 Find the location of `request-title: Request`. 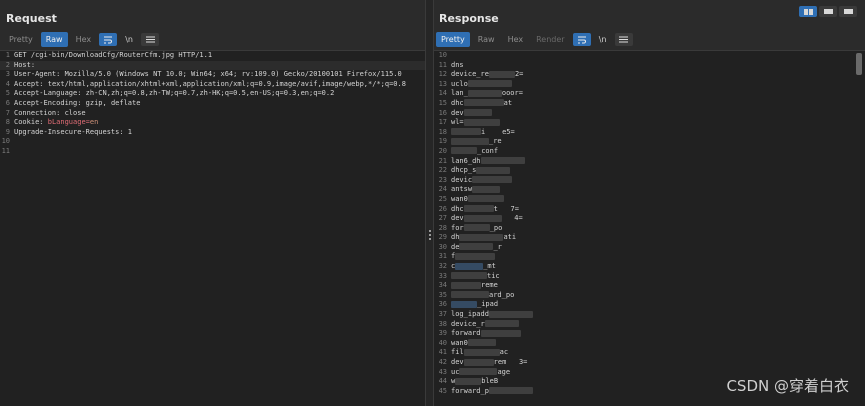

request-title: Request is located at coordinates (31, 18).